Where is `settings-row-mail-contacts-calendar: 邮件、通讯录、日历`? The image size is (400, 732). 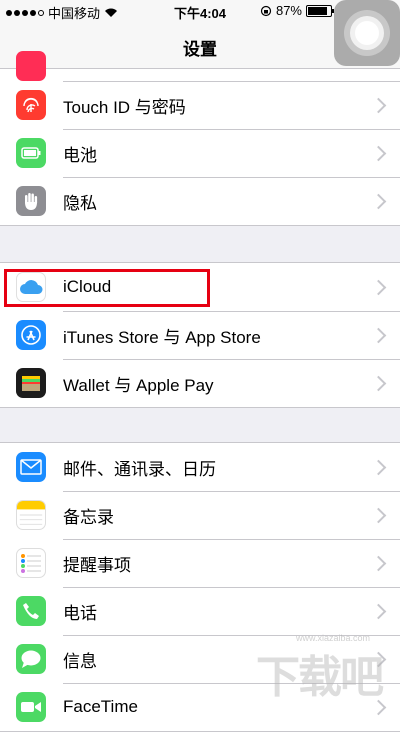 settings-row-mail-contacts-calendar: 邮件、通讯录、日历 is located at coordinates (200, 467).